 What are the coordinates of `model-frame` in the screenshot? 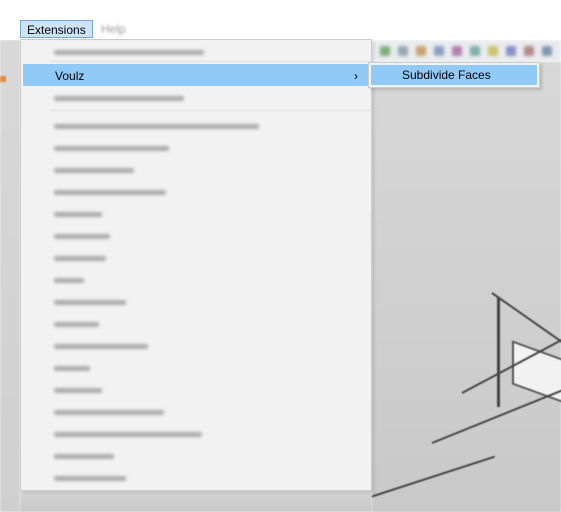 It's located at (536, 374).